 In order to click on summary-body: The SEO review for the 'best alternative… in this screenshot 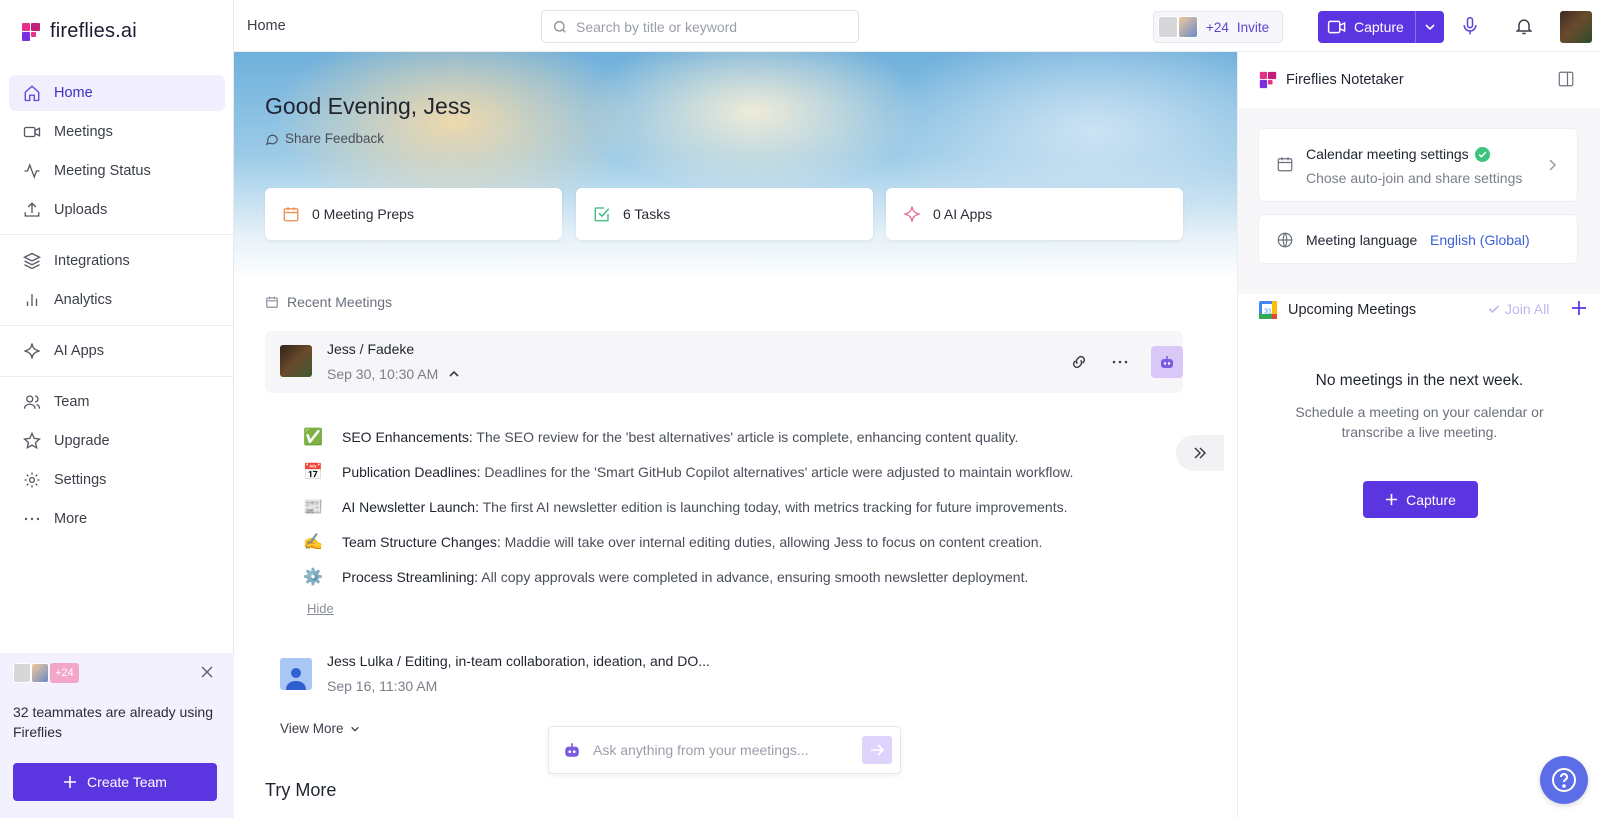, I will do `click(747, 436)`.